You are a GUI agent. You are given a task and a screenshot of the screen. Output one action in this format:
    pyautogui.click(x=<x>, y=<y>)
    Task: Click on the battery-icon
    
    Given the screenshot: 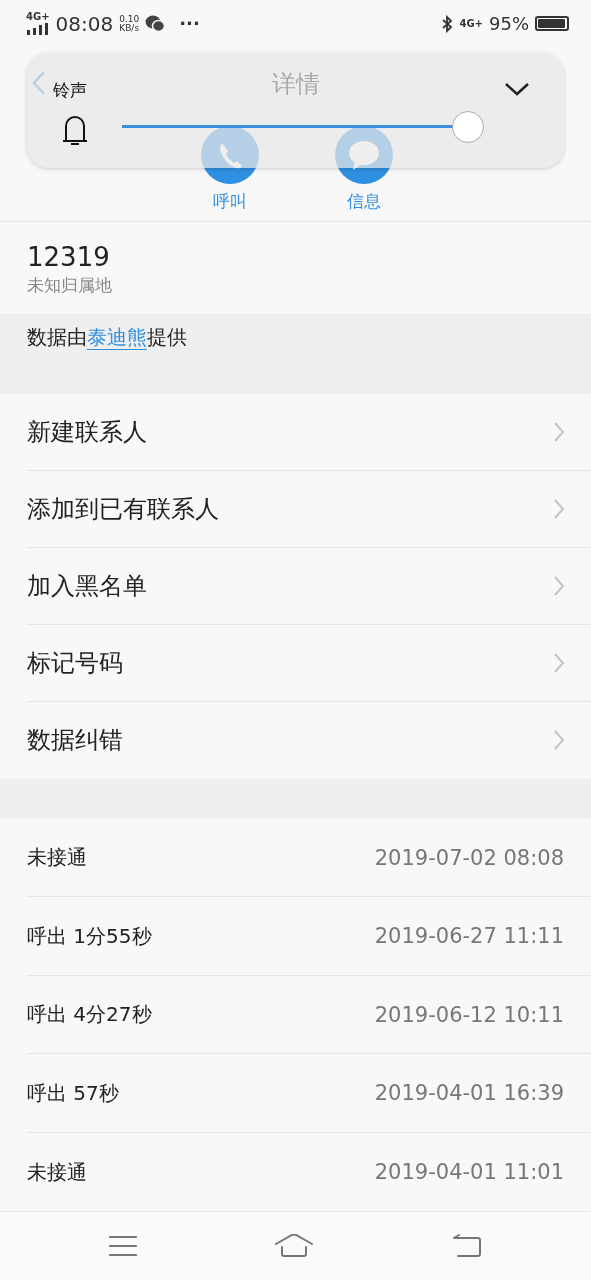 What is the action you would take?
    pyautogui.click(x=552, y=24)
    